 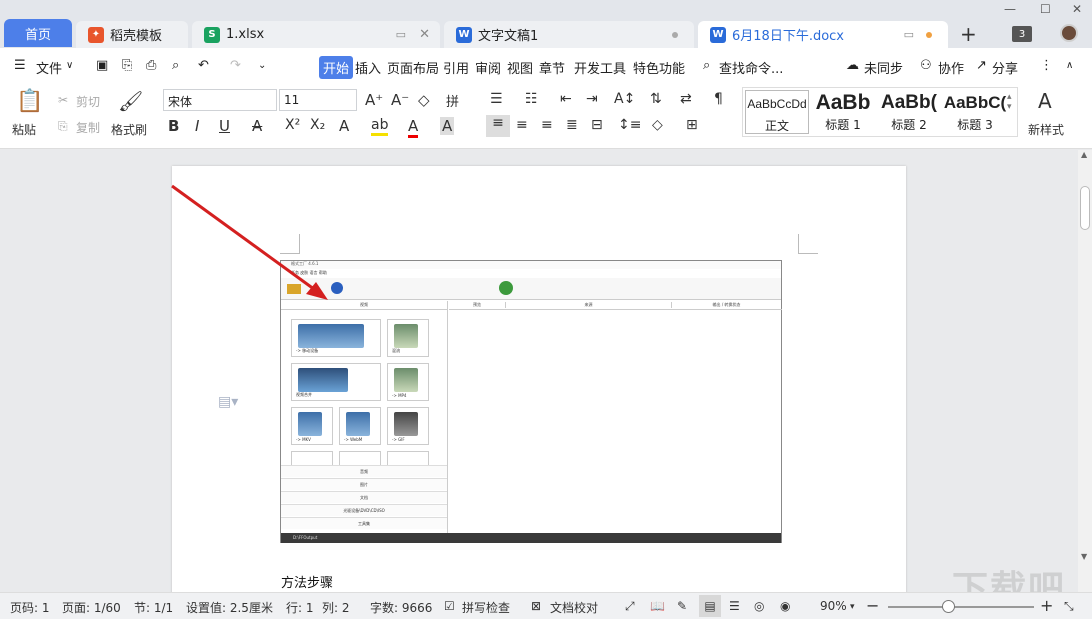 I want to click on phonetic-icon: 拼, so click(x=452, y=100).